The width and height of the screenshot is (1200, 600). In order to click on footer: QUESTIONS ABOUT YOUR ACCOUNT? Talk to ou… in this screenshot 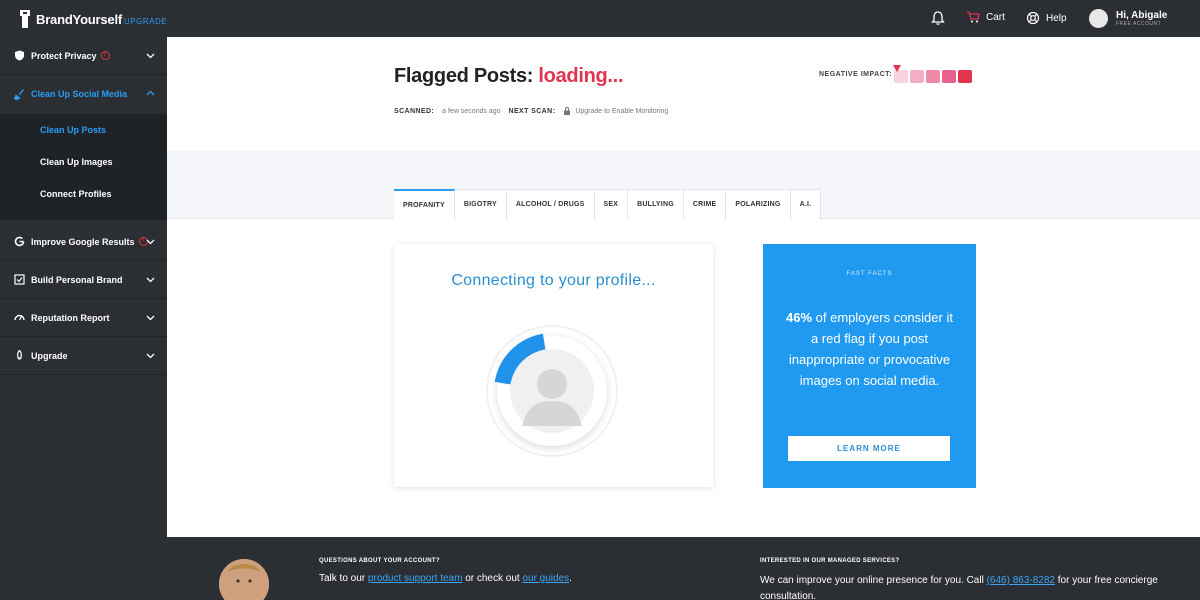, I will do `click(683, 568)`.